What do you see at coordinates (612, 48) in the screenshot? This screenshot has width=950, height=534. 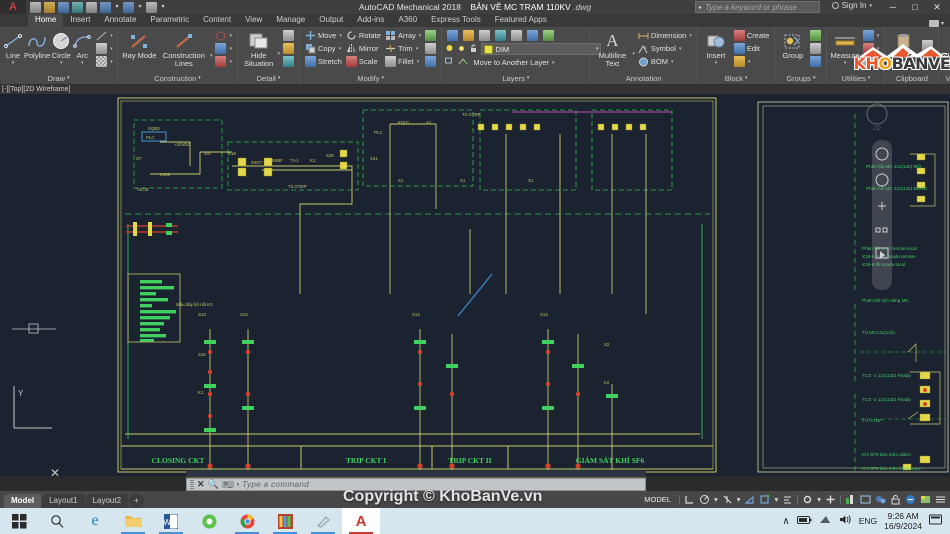 I see `multiline-text-button: A Multiline Text` at bounding box center [612, 48].